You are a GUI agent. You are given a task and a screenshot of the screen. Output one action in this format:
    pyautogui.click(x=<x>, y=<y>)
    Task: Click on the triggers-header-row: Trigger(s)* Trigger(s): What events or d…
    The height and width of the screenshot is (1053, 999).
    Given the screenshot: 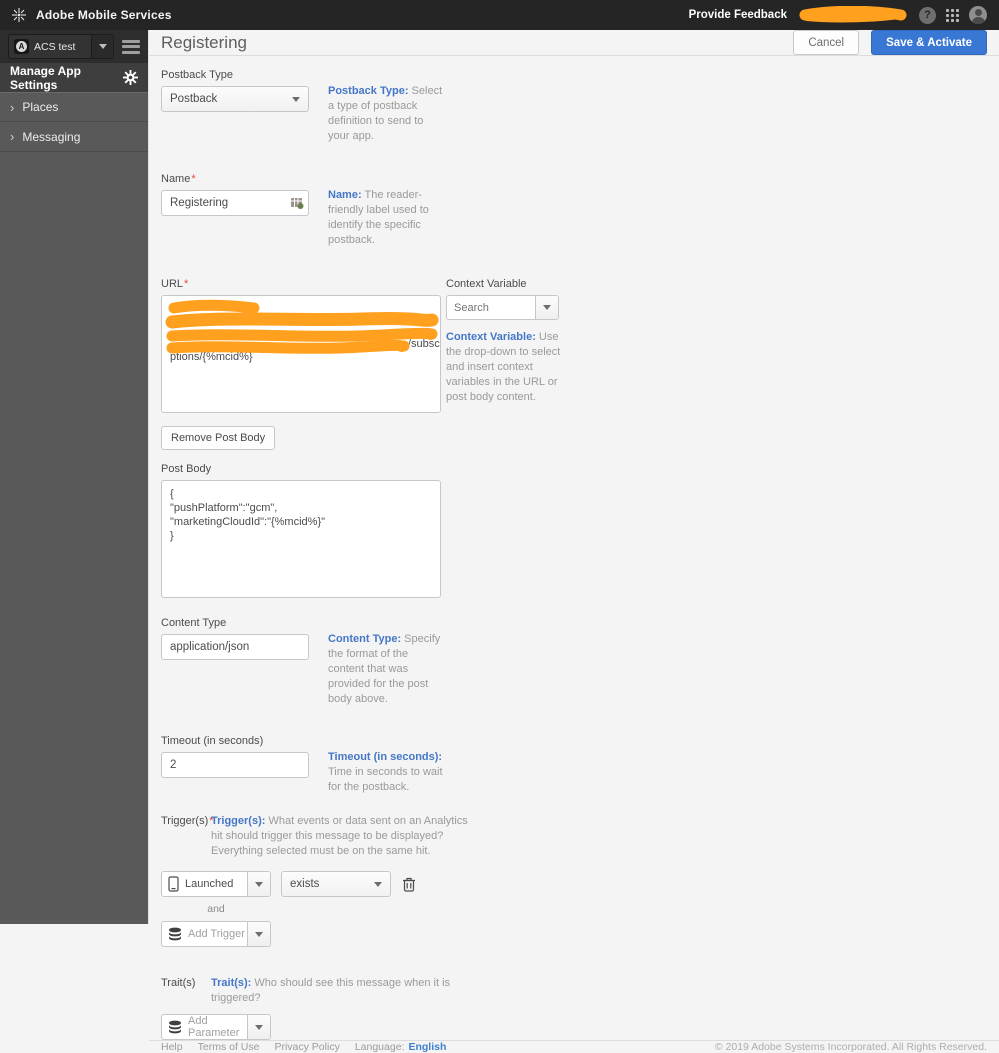 What is the action you would take?
    pyautogui.click(x=580, y=836)
    